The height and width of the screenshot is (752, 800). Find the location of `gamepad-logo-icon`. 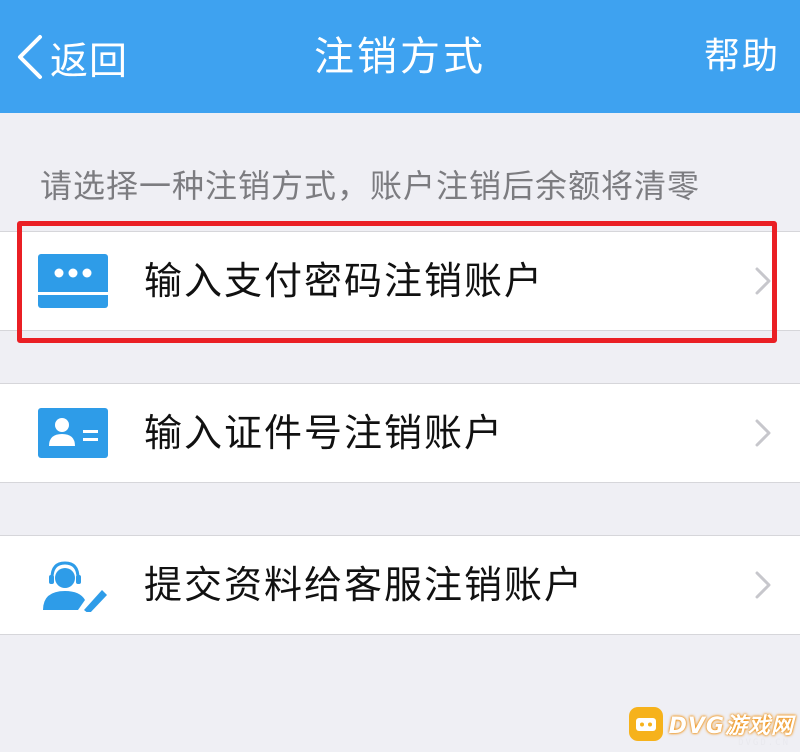

gamepad-logo-icon is located at coordinates (645, 724).